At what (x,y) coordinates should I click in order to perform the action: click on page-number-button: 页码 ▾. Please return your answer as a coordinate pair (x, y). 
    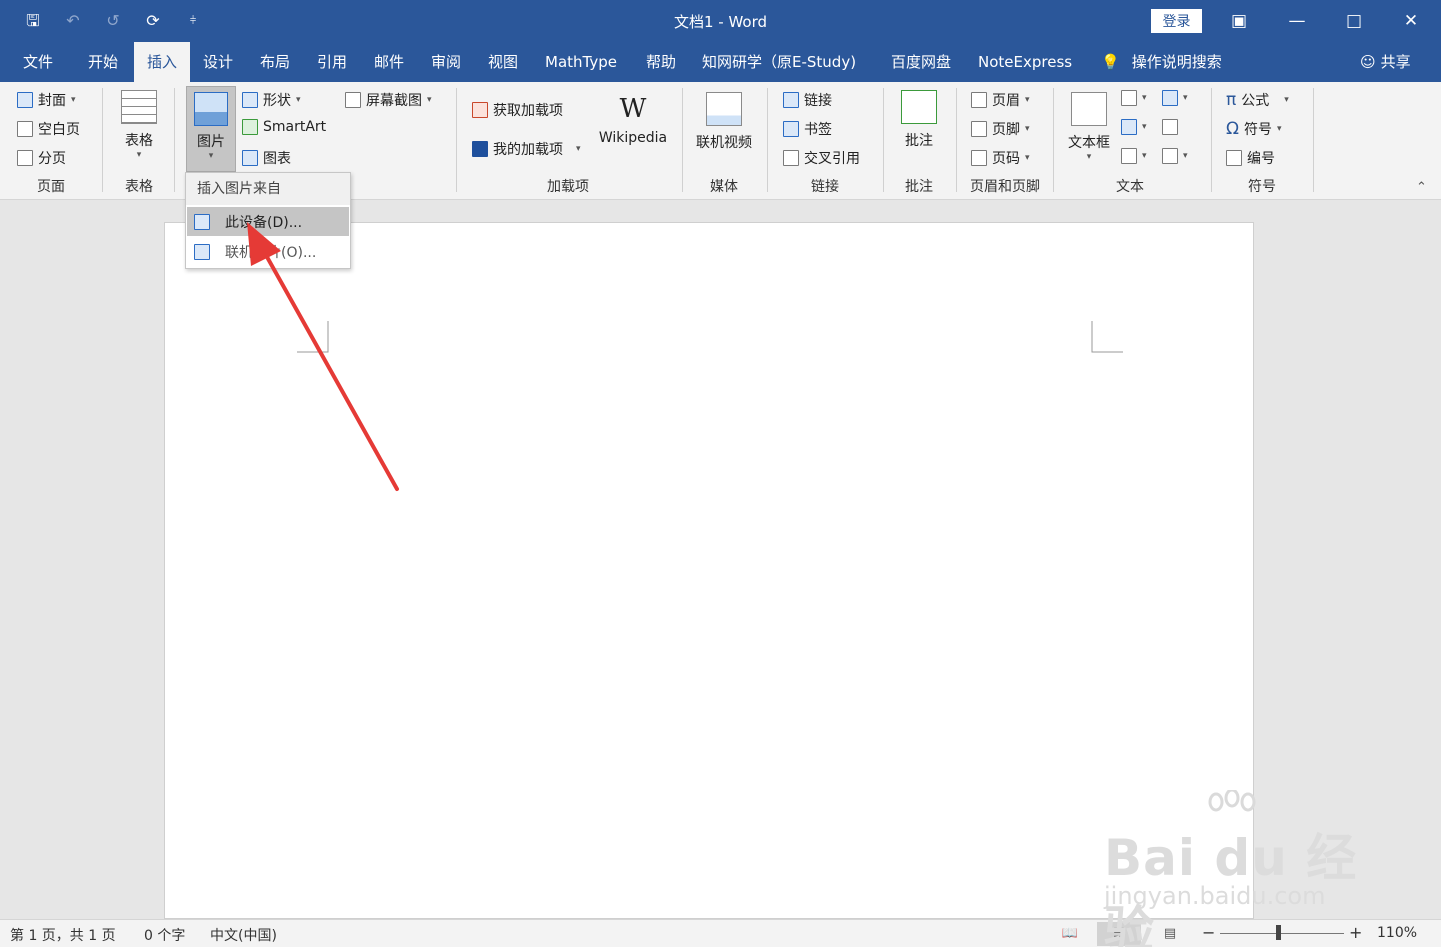
    Looking at the image, I should click on (1000, 158).